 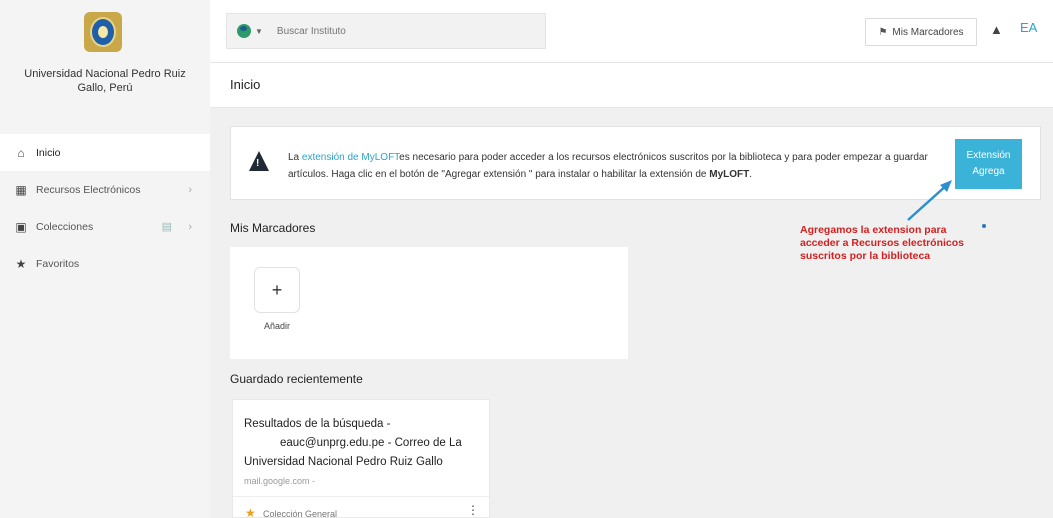 What do you see at coordinates (244, 31) in the screenshot?
I see `globe-icon` at bounding box center [244, 31].